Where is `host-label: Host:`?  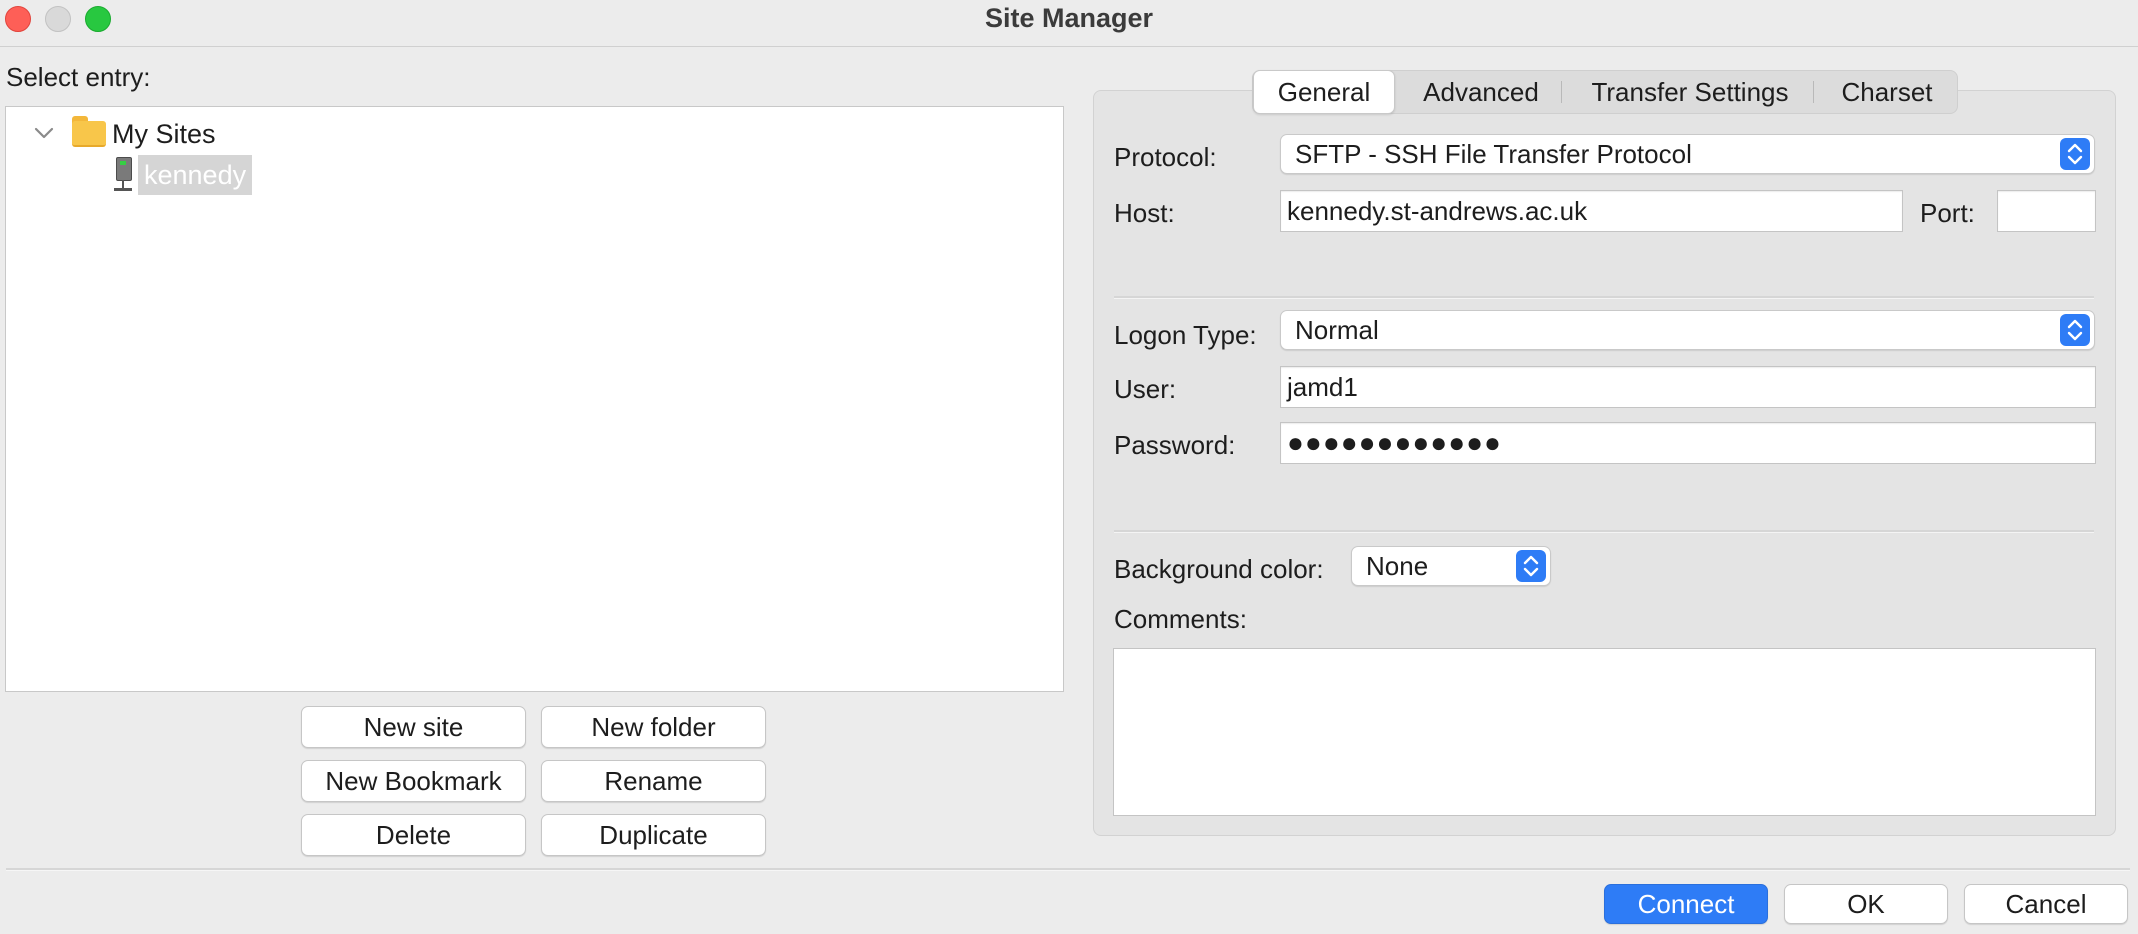
host-label: Host: is located at coordinates (1144, 213).